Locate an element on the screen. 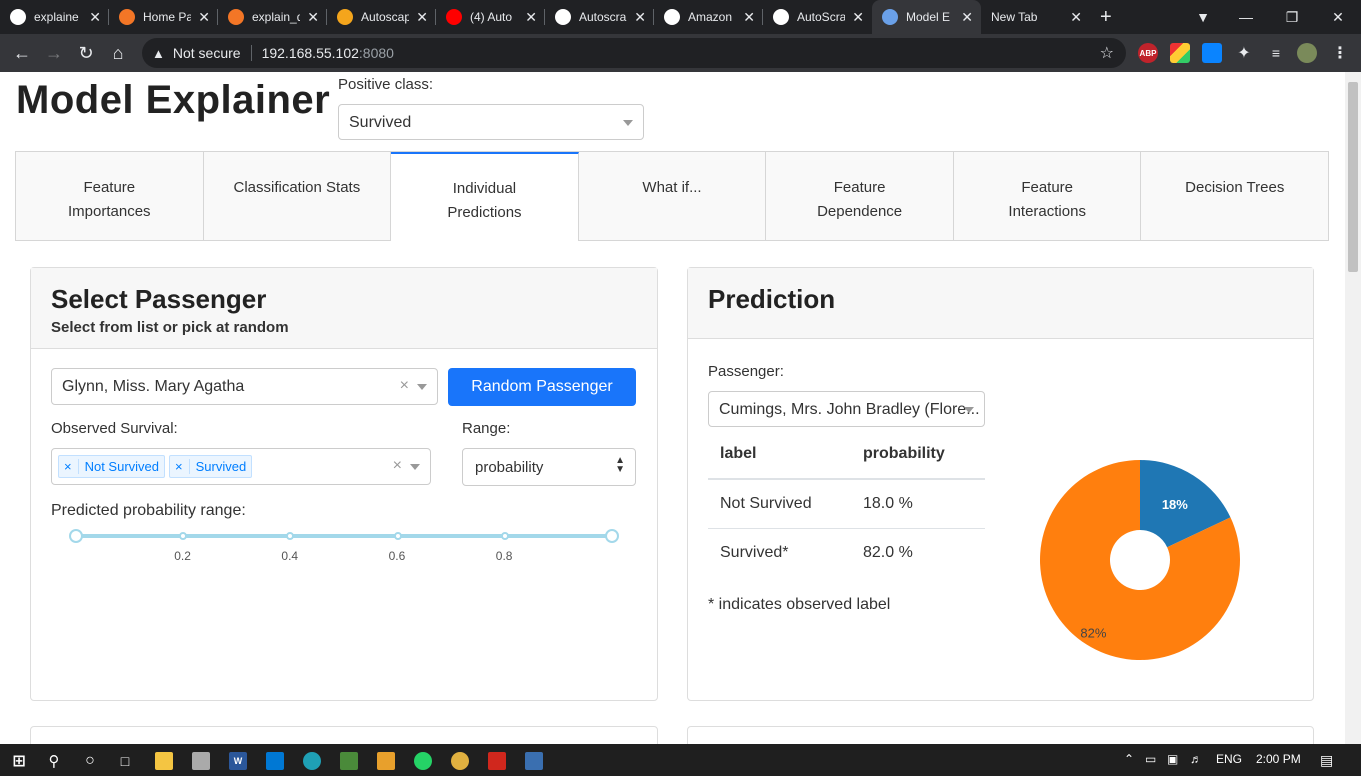  chevron-down-icon is located at coordinates (422, 387).